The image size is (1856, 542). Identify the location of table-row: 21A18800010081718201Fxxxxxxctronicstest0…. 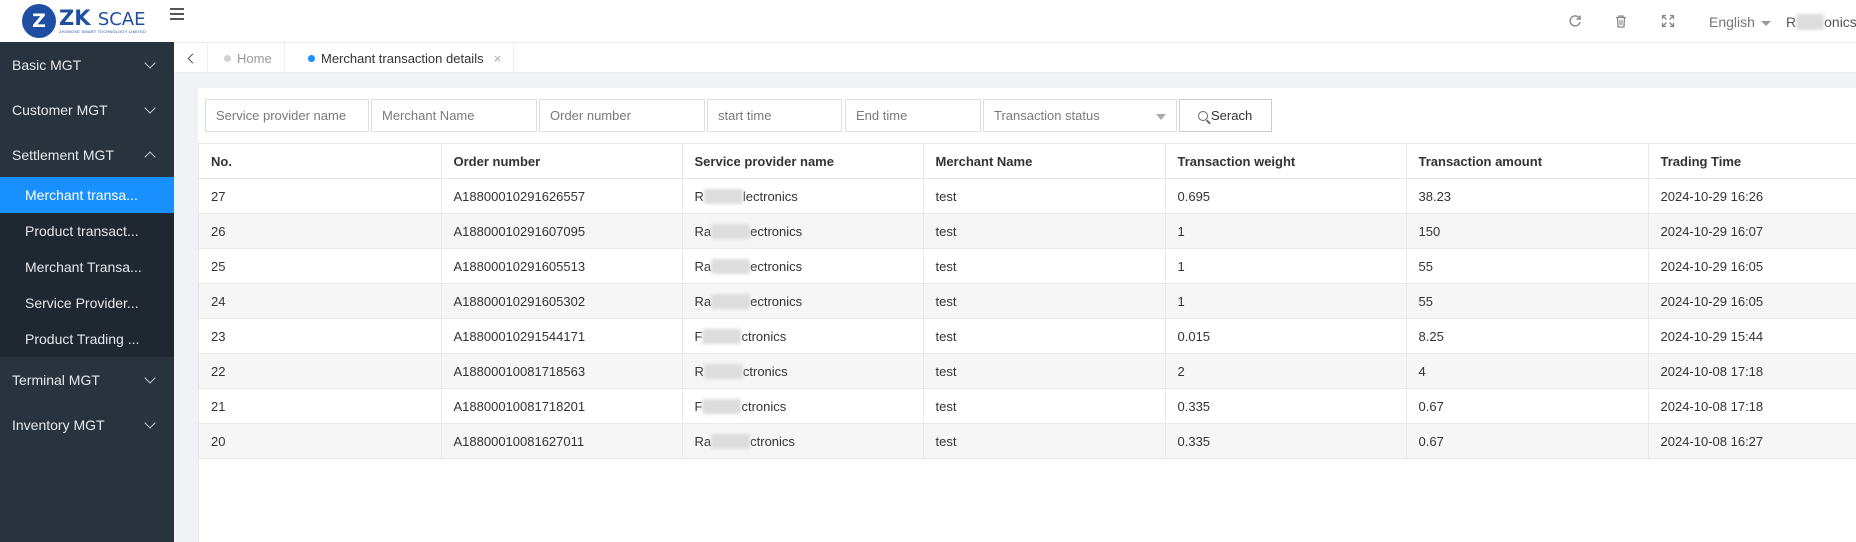
(1027, 406).